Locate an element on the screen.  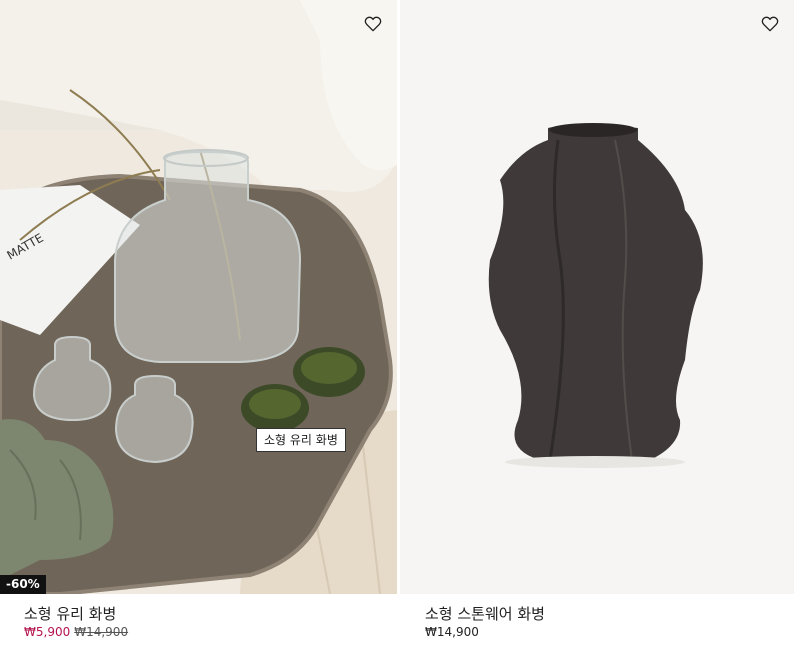
discount-badge: -60% is located at coordinates (23, 584).